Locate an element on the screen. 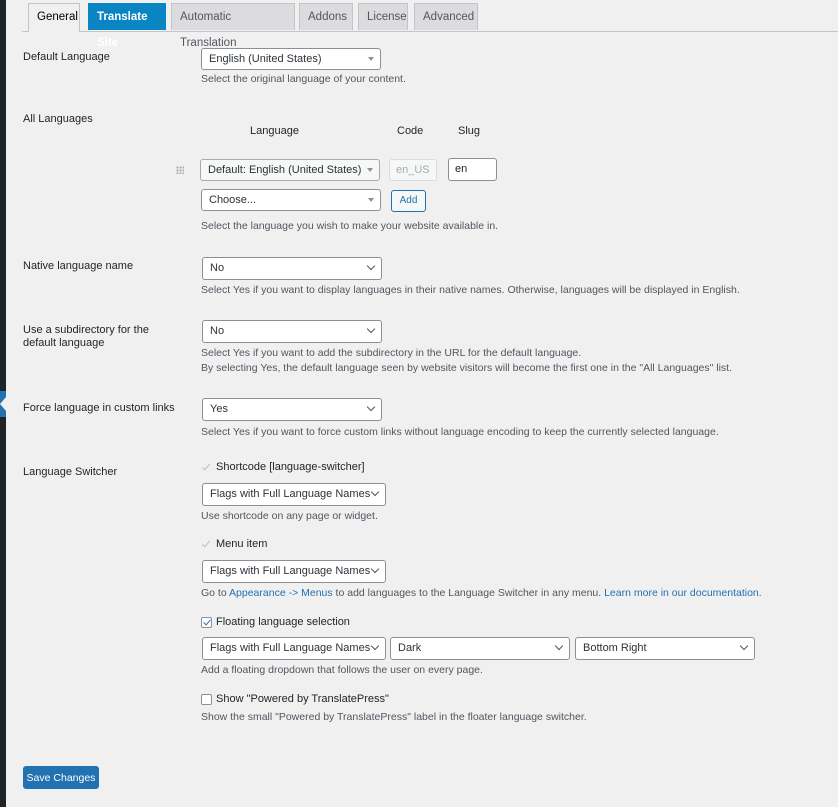  all-languages-label: All Languages is located at coordinates (58, 119).